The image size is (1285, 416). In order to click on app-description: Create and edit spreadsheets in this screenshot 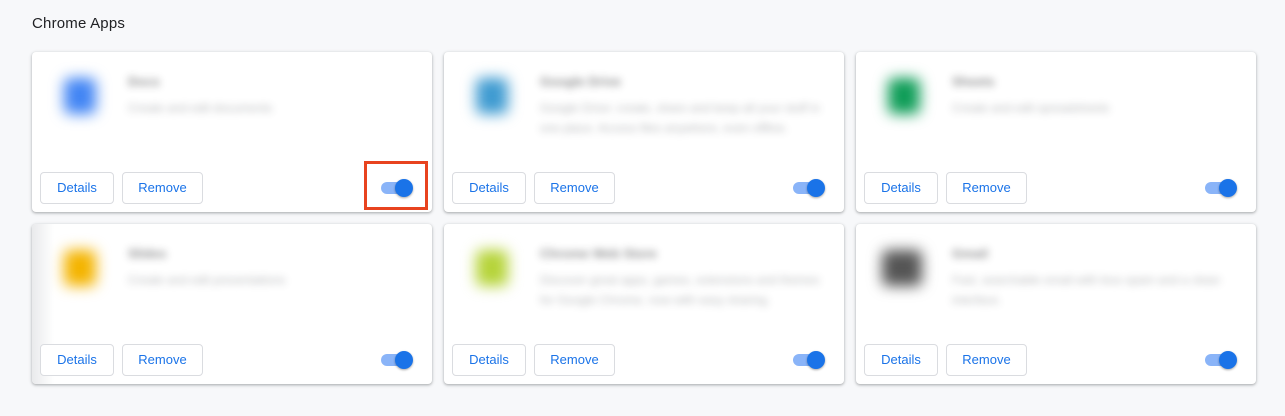, I will do `click(1031, 108)`.